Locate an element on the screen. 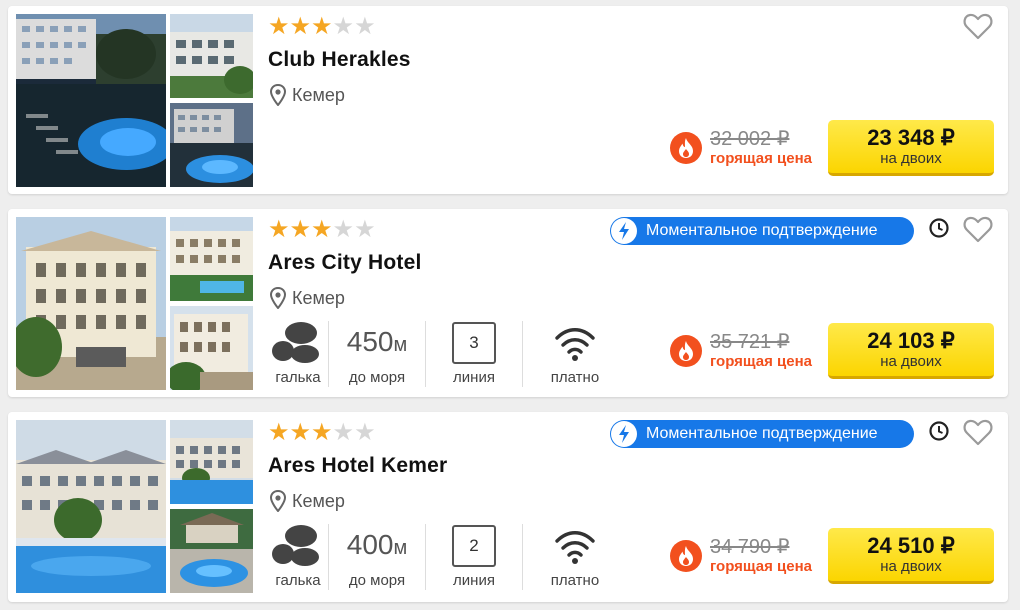  distance-to-sea: 400м до моря is located at coordinates (377, 557).